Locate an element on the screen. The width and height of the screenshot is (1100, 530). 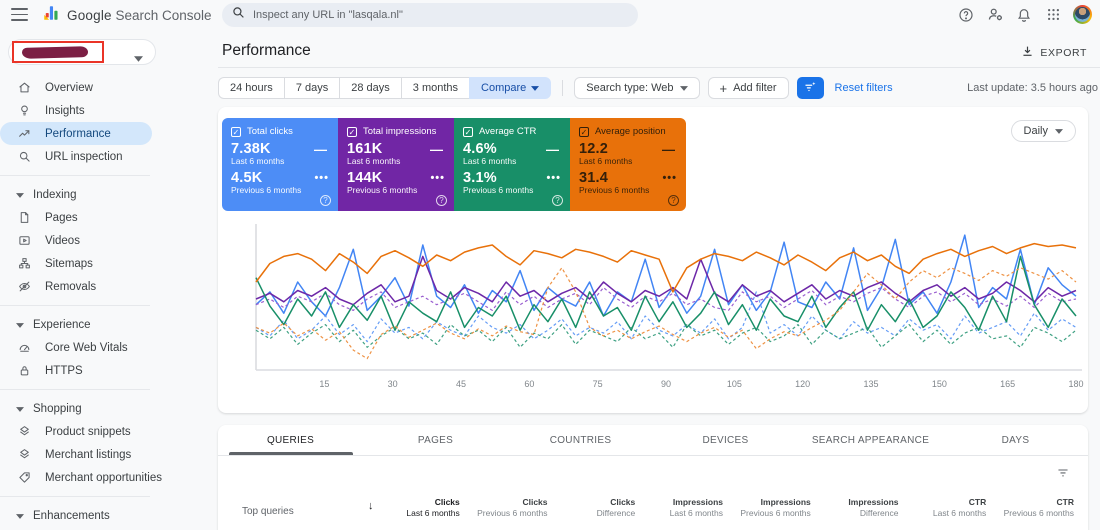
removal-icon is located at coordinates (24, 287).